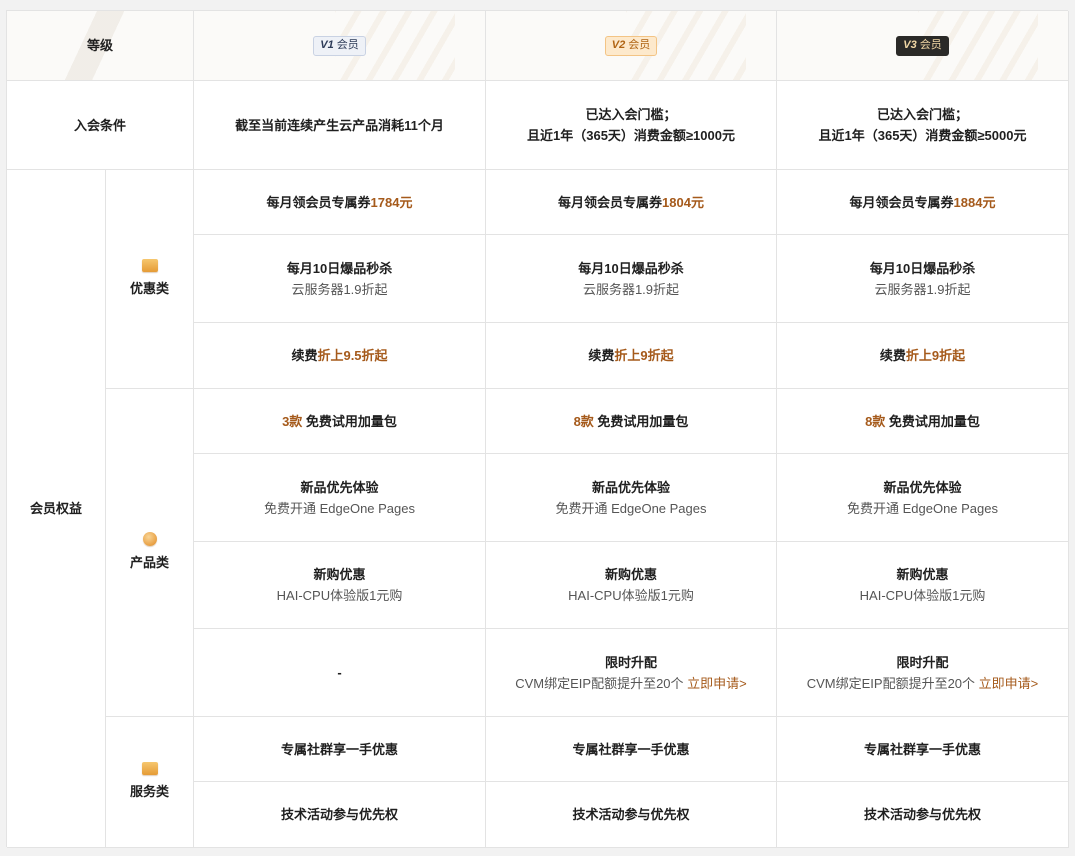  I want to click on category-service-cell: 服务类, so click(150, 782).